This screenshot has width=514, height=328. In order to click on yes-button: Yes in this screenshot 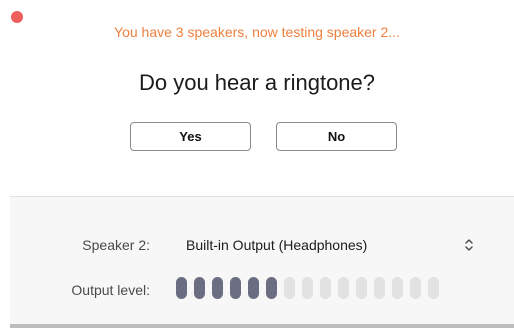, I will do `click(190, 136)`.